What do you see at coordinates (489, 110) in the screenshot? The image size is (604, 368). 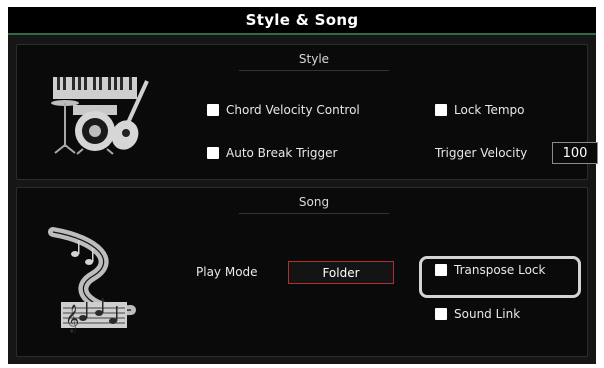 I see `lock-tempo-label: Lock Tempo` at bounding box center [489, 110].